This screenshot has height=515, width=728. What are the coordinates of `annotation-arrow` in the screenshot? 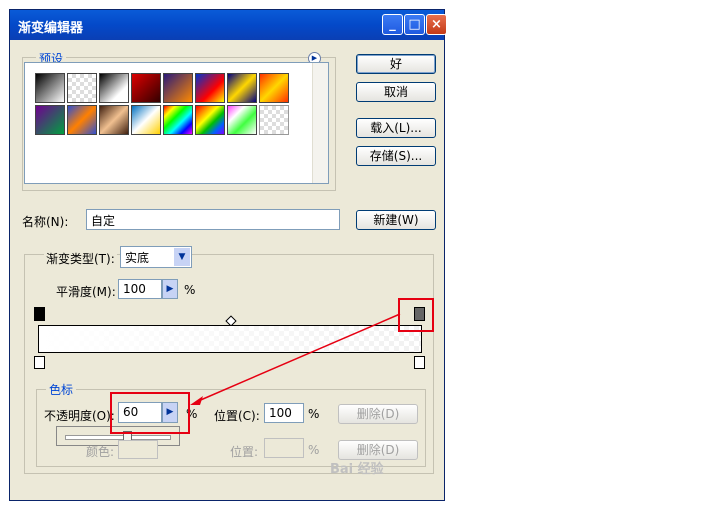 It's located at (295, 359).